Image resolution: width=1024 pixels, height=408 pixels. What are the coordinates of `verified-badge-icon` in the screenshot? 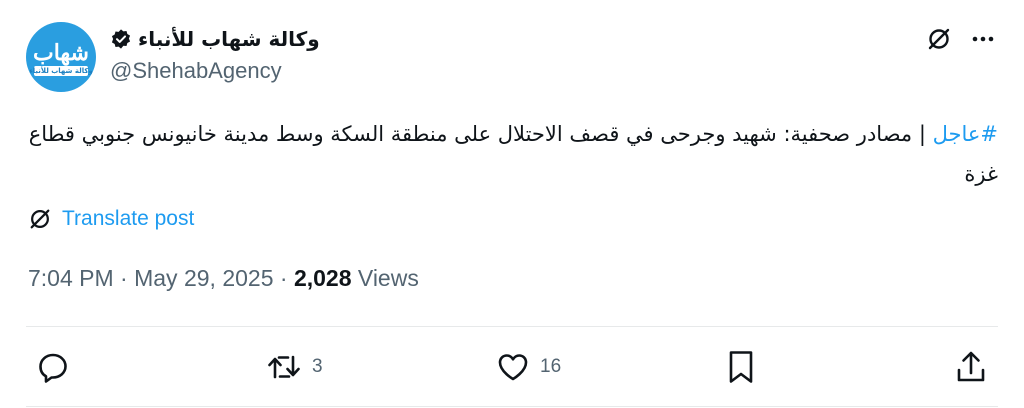 It's located at (121, 39).